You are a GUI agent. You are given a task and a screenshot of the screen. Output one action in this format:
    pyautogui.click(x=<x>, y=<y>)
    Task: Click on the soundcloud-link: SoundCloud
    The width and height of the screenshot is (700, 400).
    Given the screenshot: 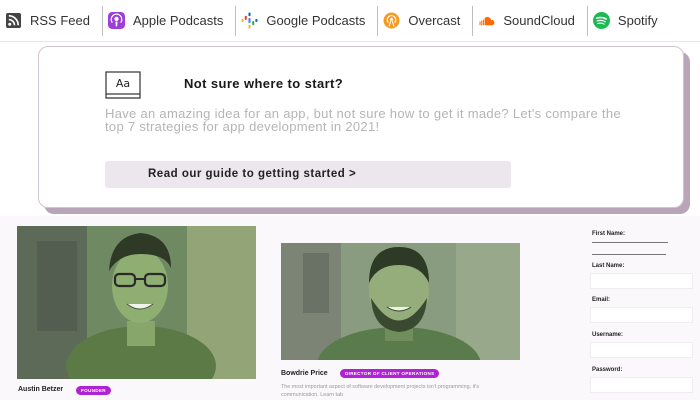 What is the action you would take?
    pyautogui.click(x=530, y=21)
    